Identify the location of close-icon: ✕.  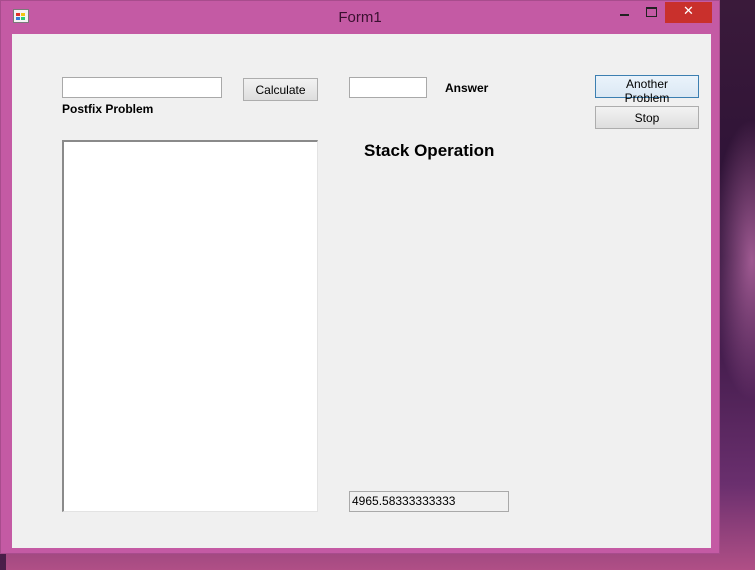
(688, 11).